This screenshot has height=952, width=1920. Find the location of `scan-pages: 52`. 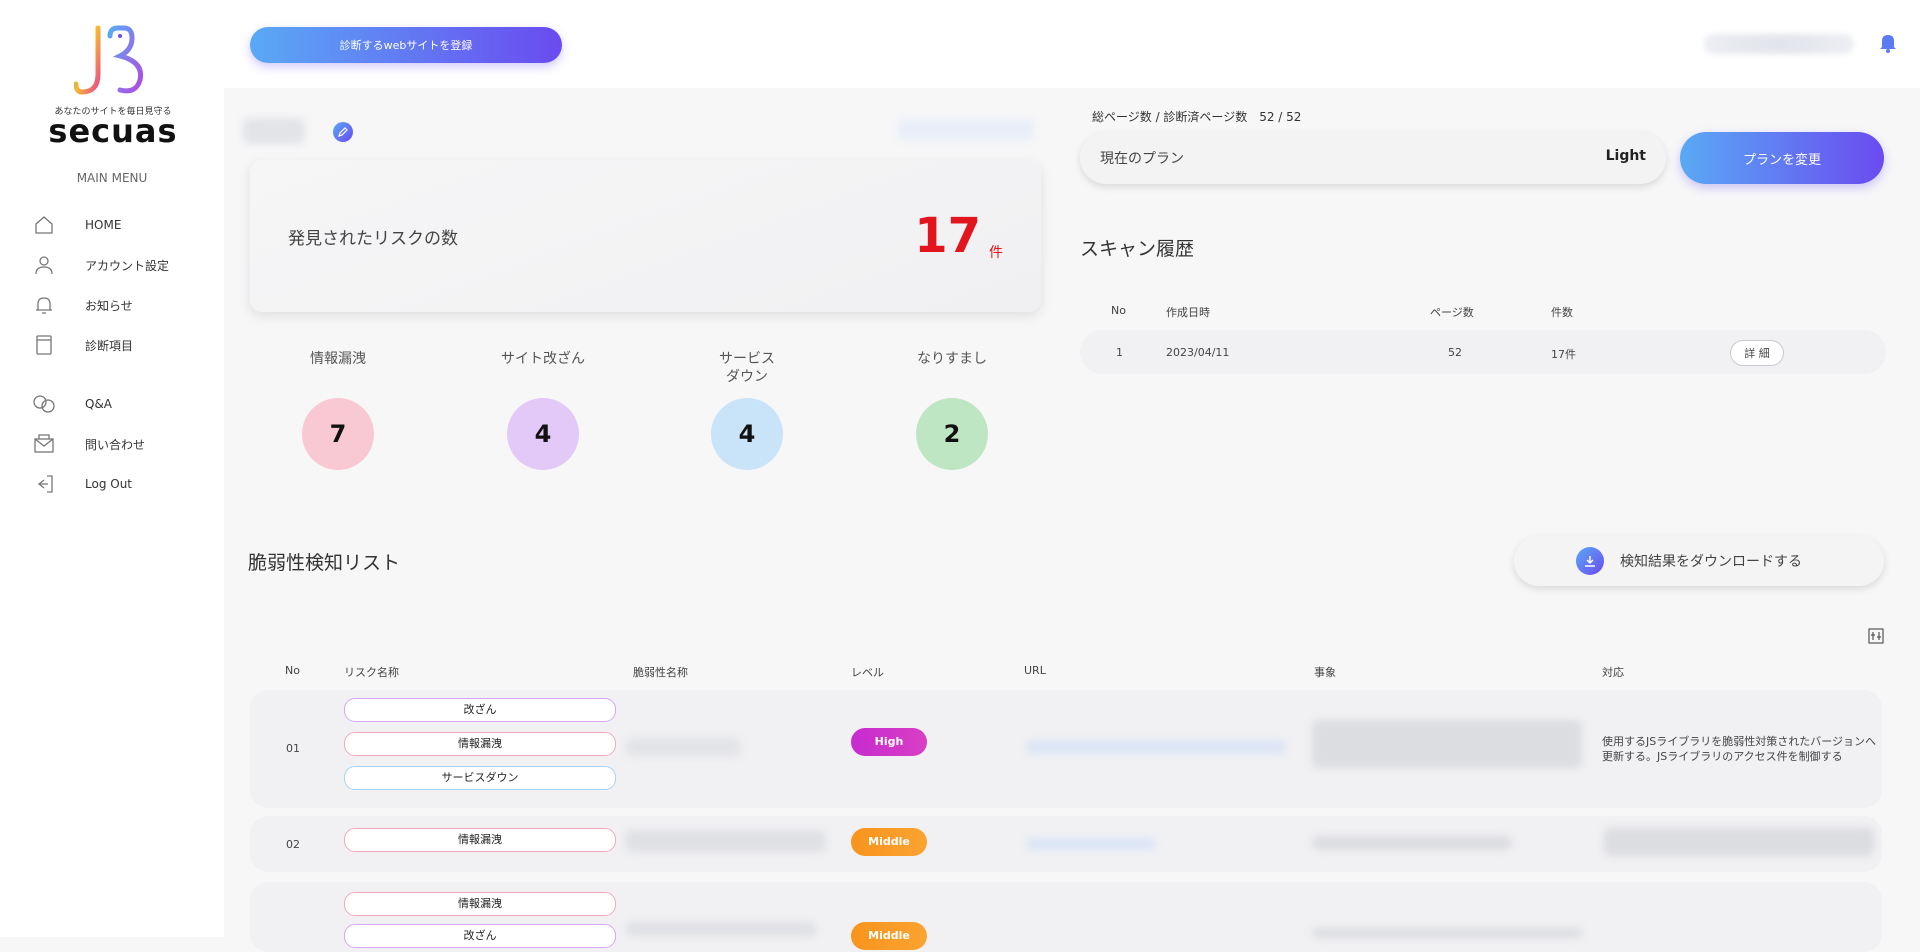

scan-pages: 52 is located at coordinates (1455, 352).